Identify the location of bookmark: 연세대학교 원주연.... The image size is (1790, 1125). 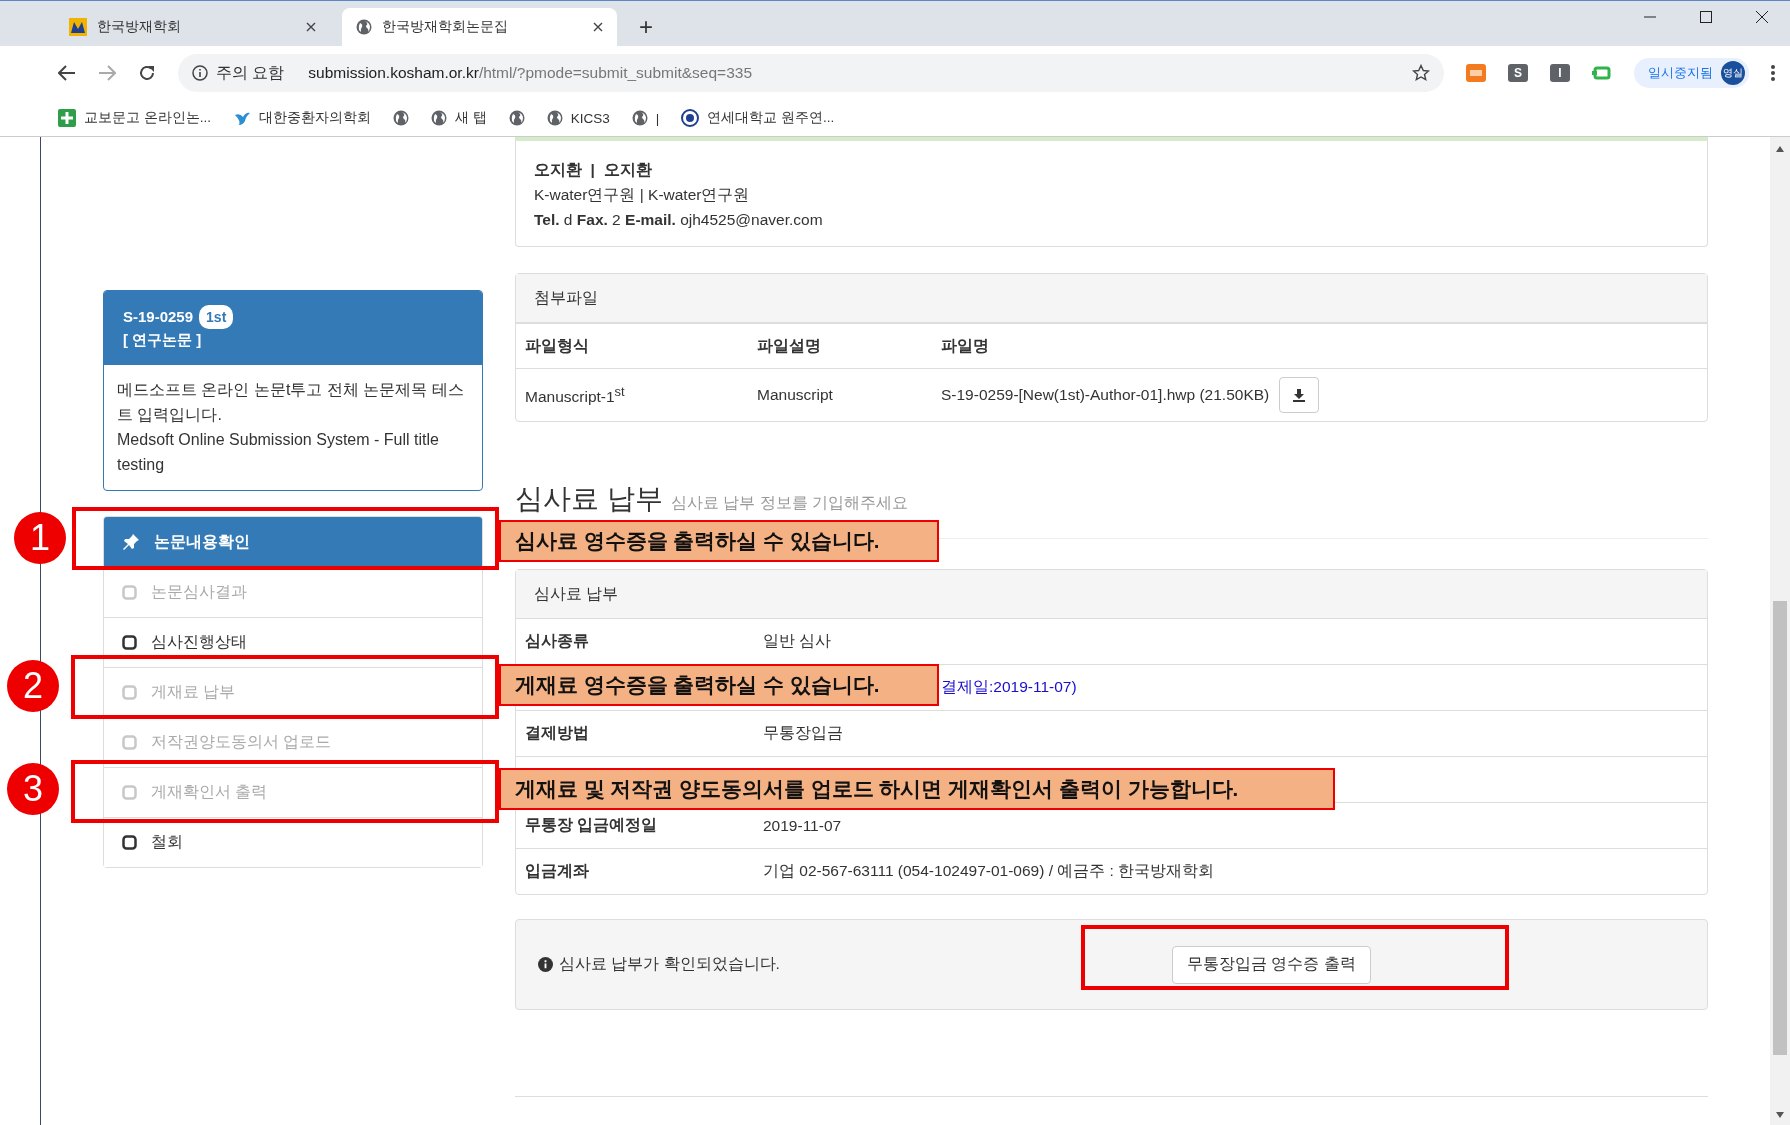
(758, 118).